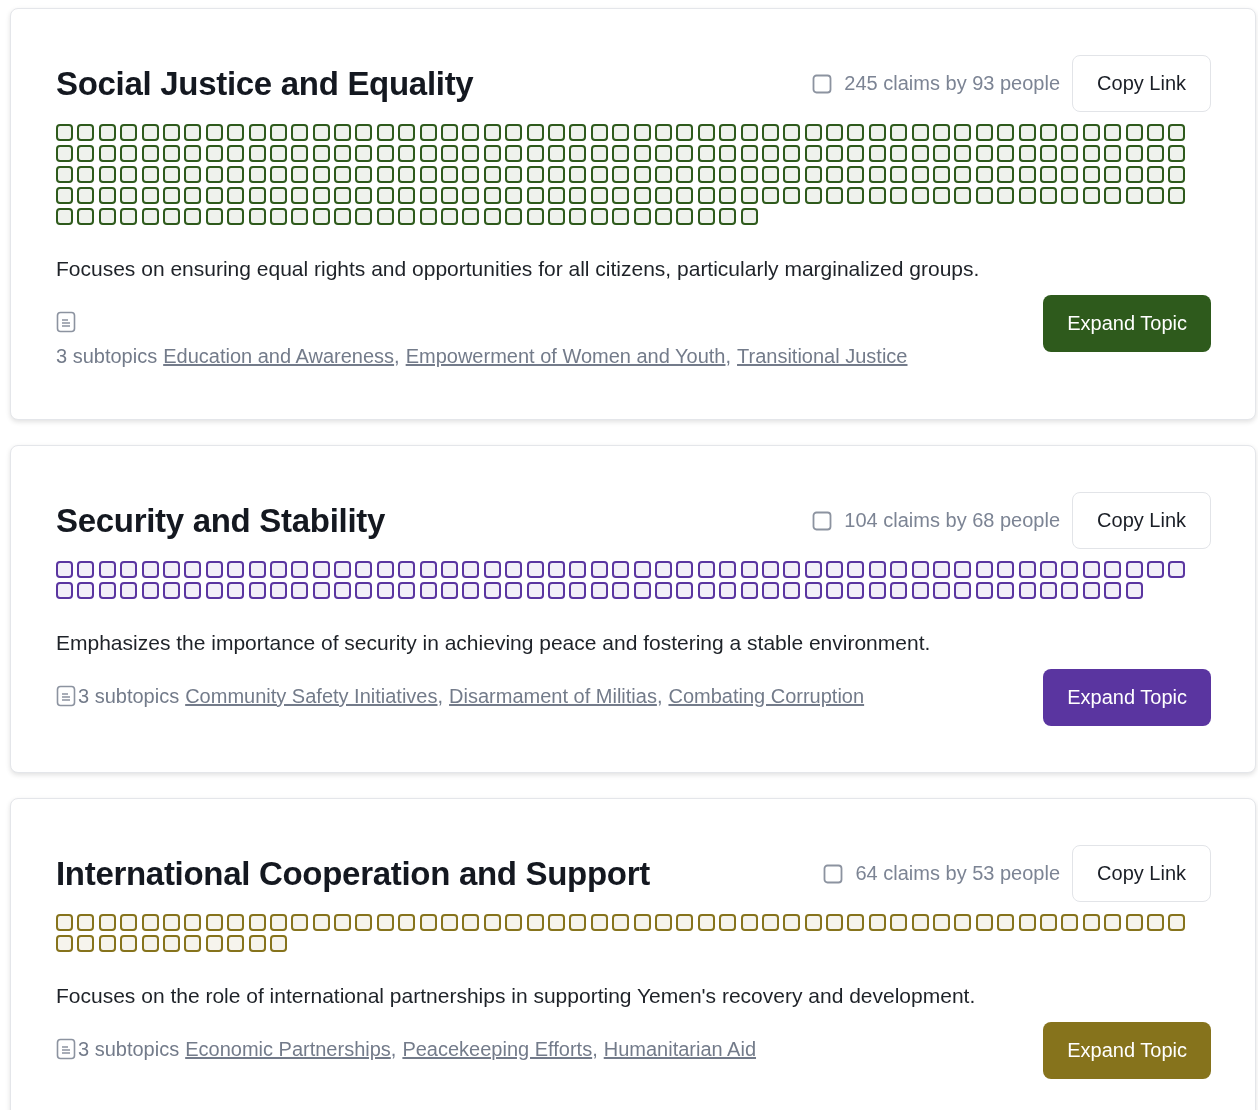  Describe the element at coordinates (958, 873) in the screenshot. I see `claims-count: 64 claims by 53 people` at that location.